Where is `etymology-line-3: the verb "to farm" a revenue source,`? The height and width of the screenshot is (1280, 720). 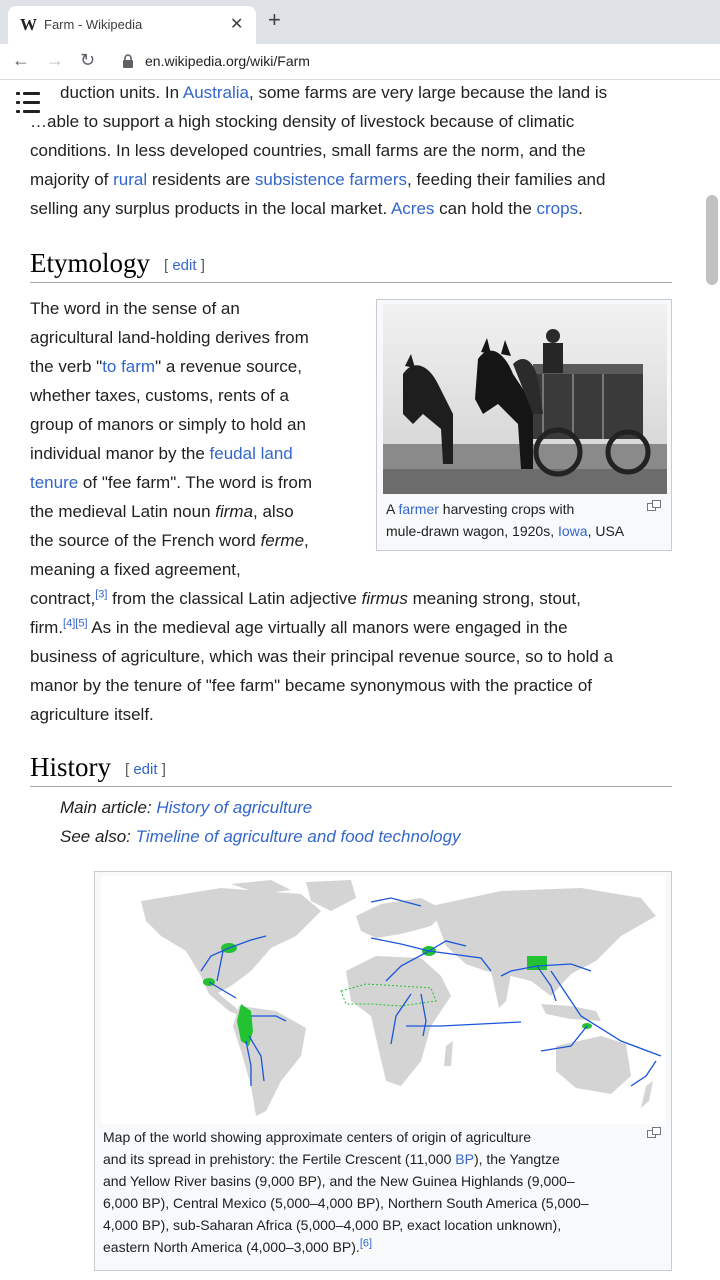
etymology-line-3: the verb "to farm" a revenue source, is located at coordinates (166, 366).